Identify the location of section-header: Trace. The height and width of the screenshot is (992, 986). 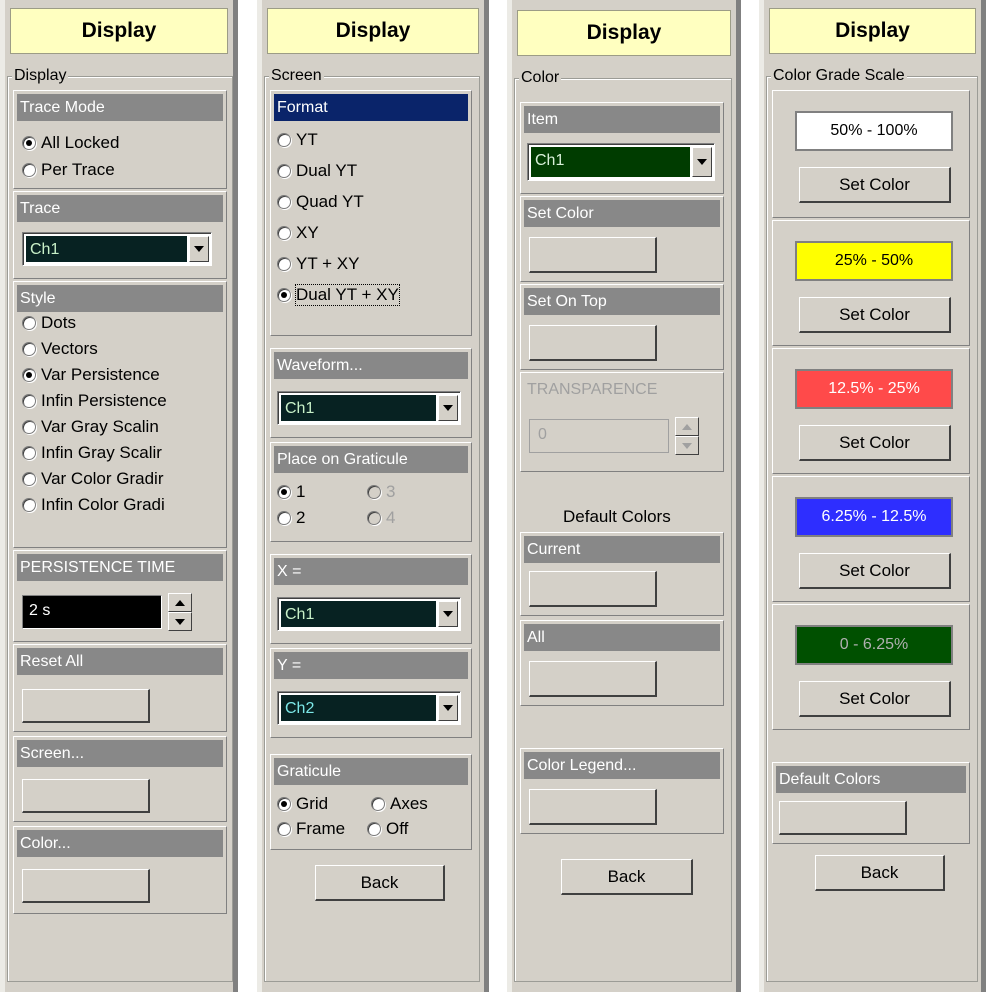
(120, 208).